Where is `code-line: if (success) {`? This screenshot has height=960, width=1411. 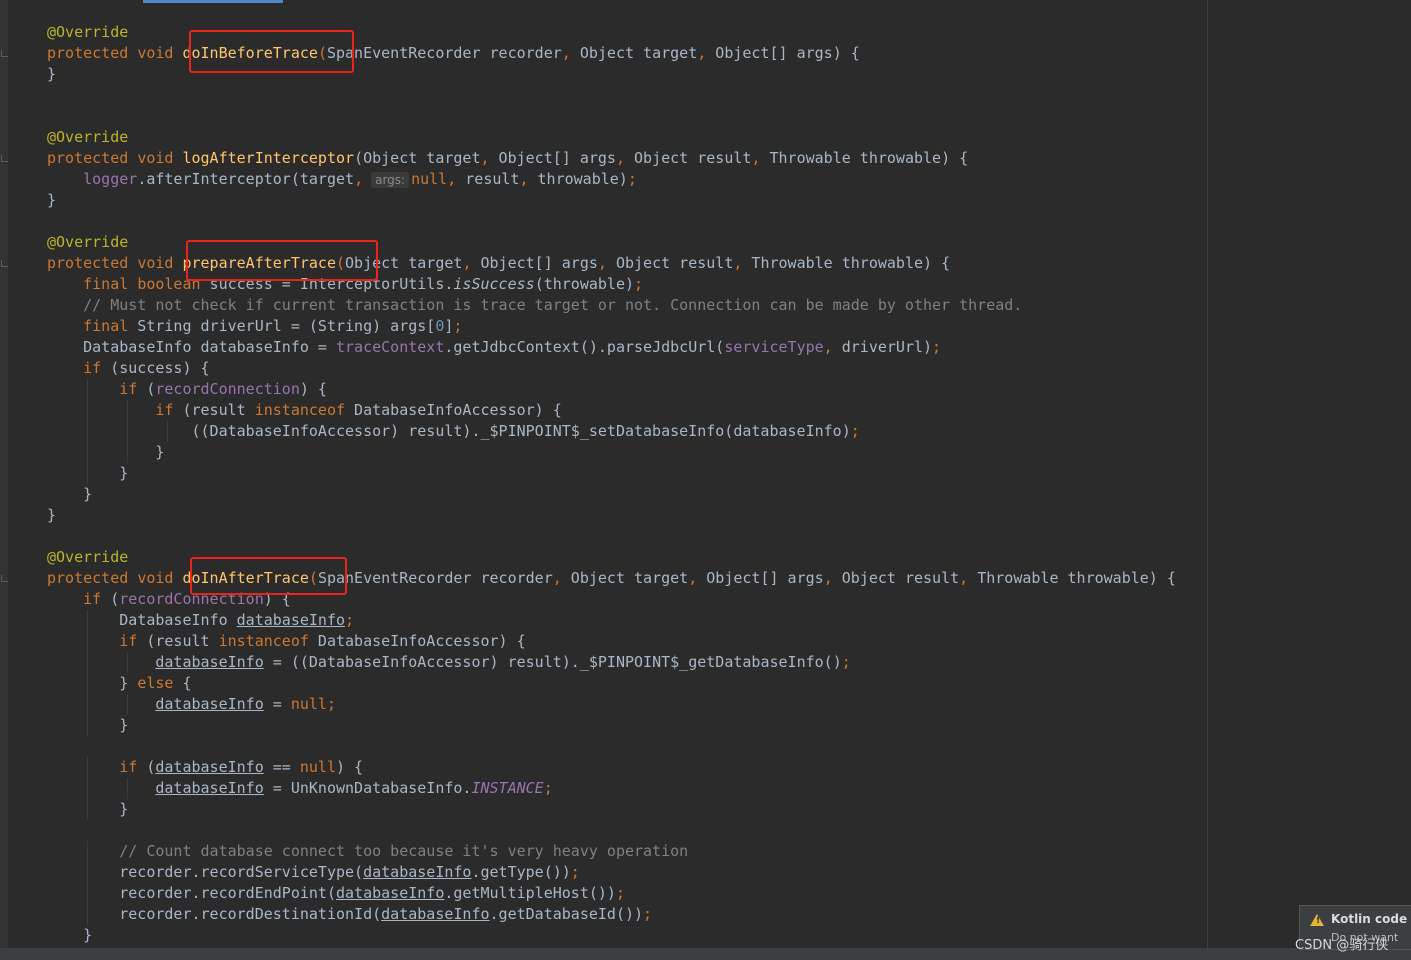
code-line: if (success) { is located at coordinates (705, 368).